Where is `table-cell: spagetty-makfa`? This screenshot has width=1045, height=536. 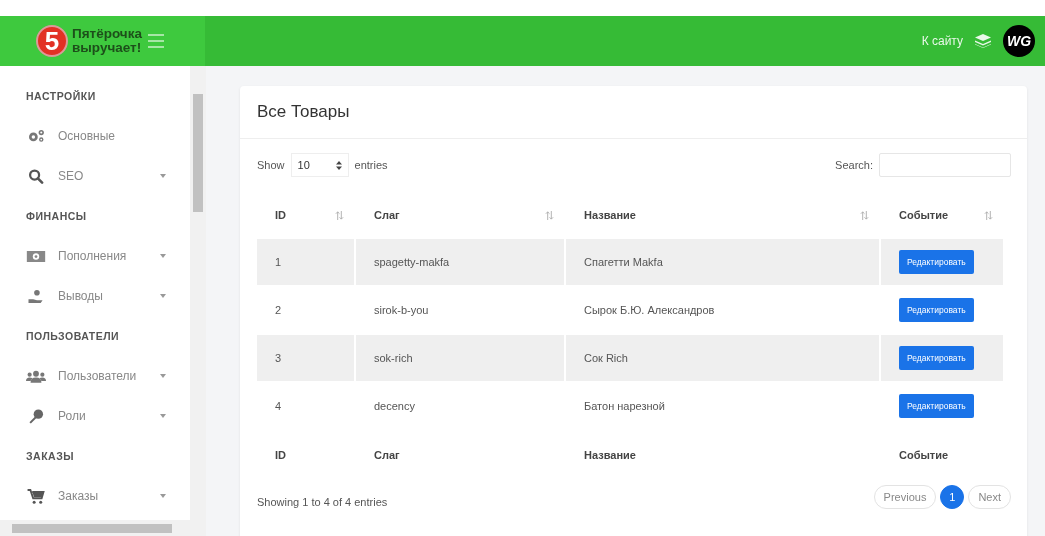
table-cell: spagetty-makfa is located at coordinates (460, 262).